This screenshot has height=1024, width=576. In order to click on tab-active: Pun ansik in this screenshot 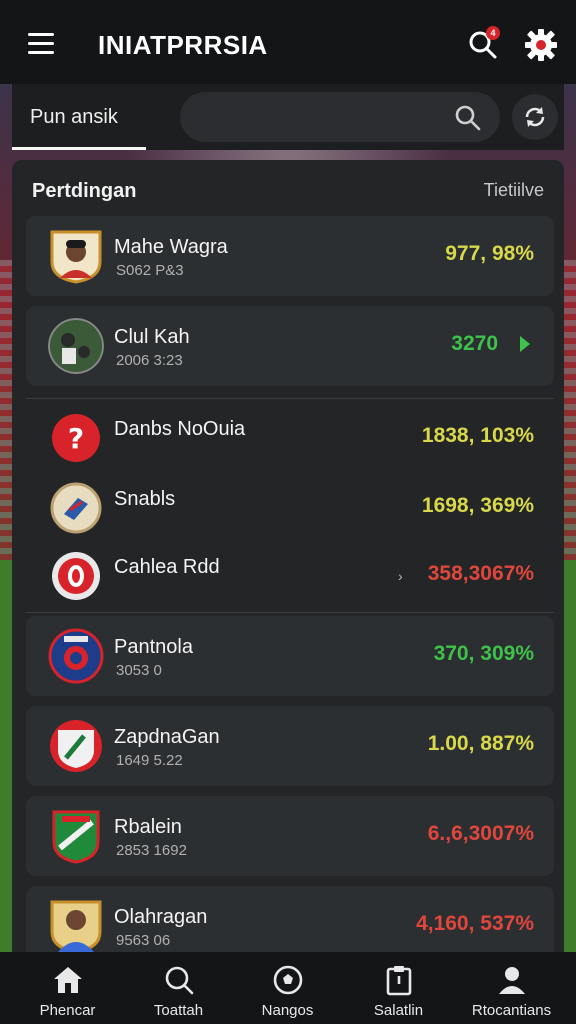, I will do `click(79, 117)`.